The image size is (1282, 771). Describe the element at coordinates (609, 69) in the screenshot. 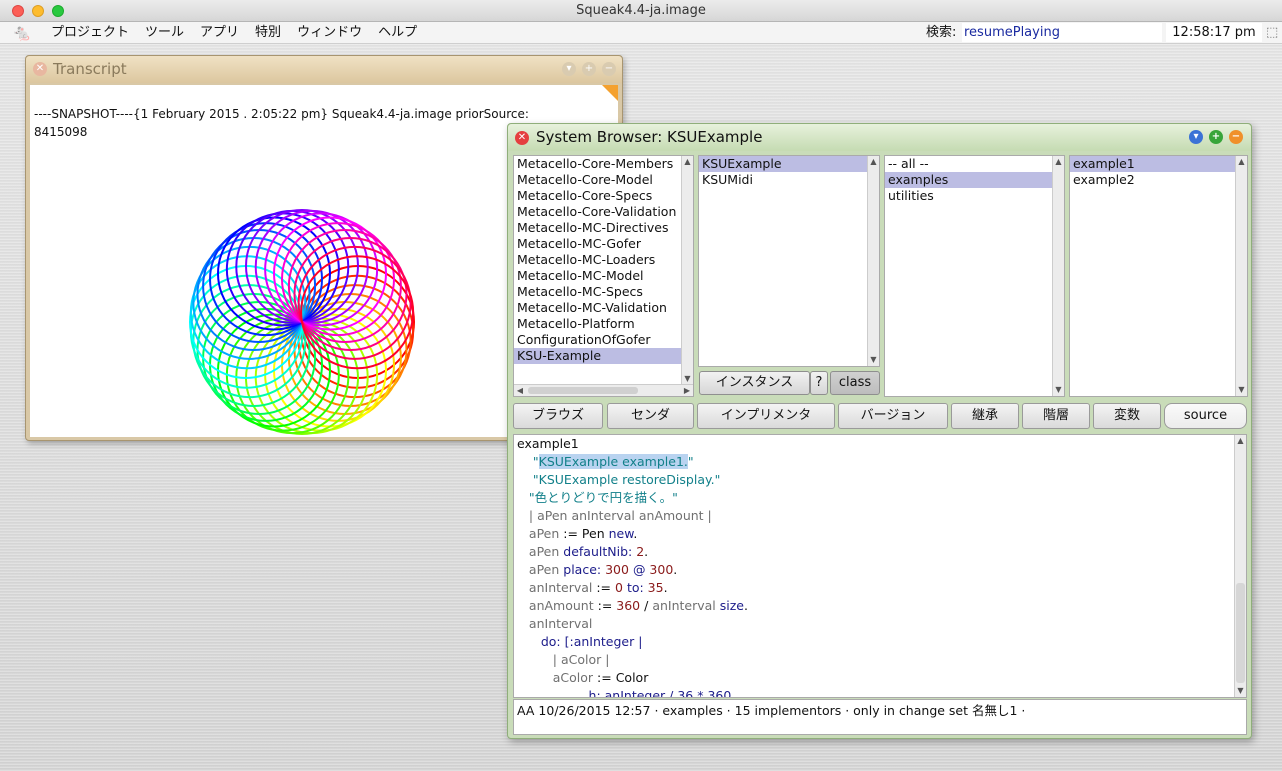

I see `transcript-collapse-icon: −` at that location.